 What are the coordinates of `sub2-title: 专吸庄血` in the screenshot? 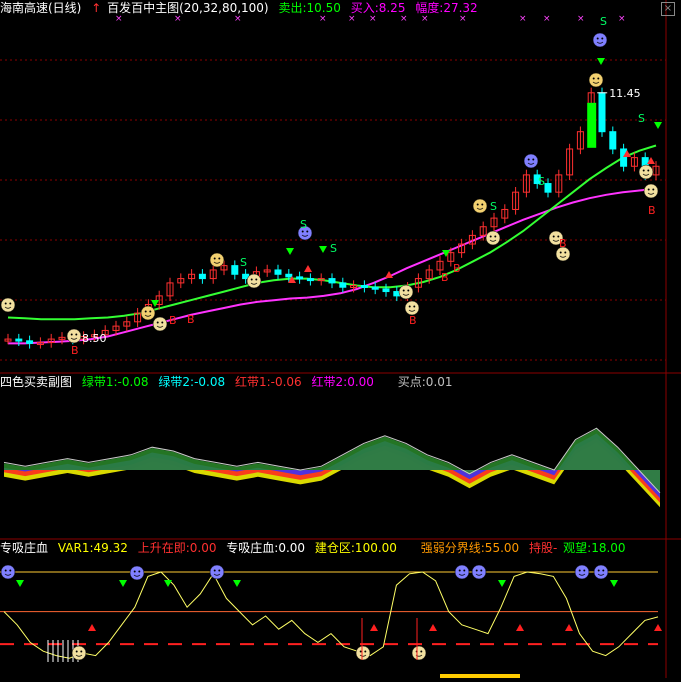 It's located at (24, 548).